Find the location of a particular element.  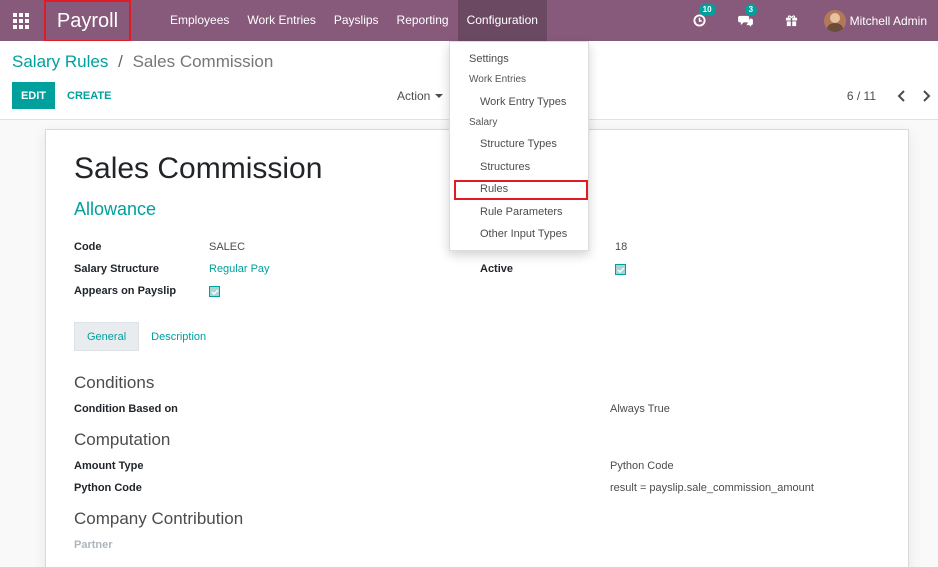

pager-value: 6 / 11 is located at coordinates (861, 96).